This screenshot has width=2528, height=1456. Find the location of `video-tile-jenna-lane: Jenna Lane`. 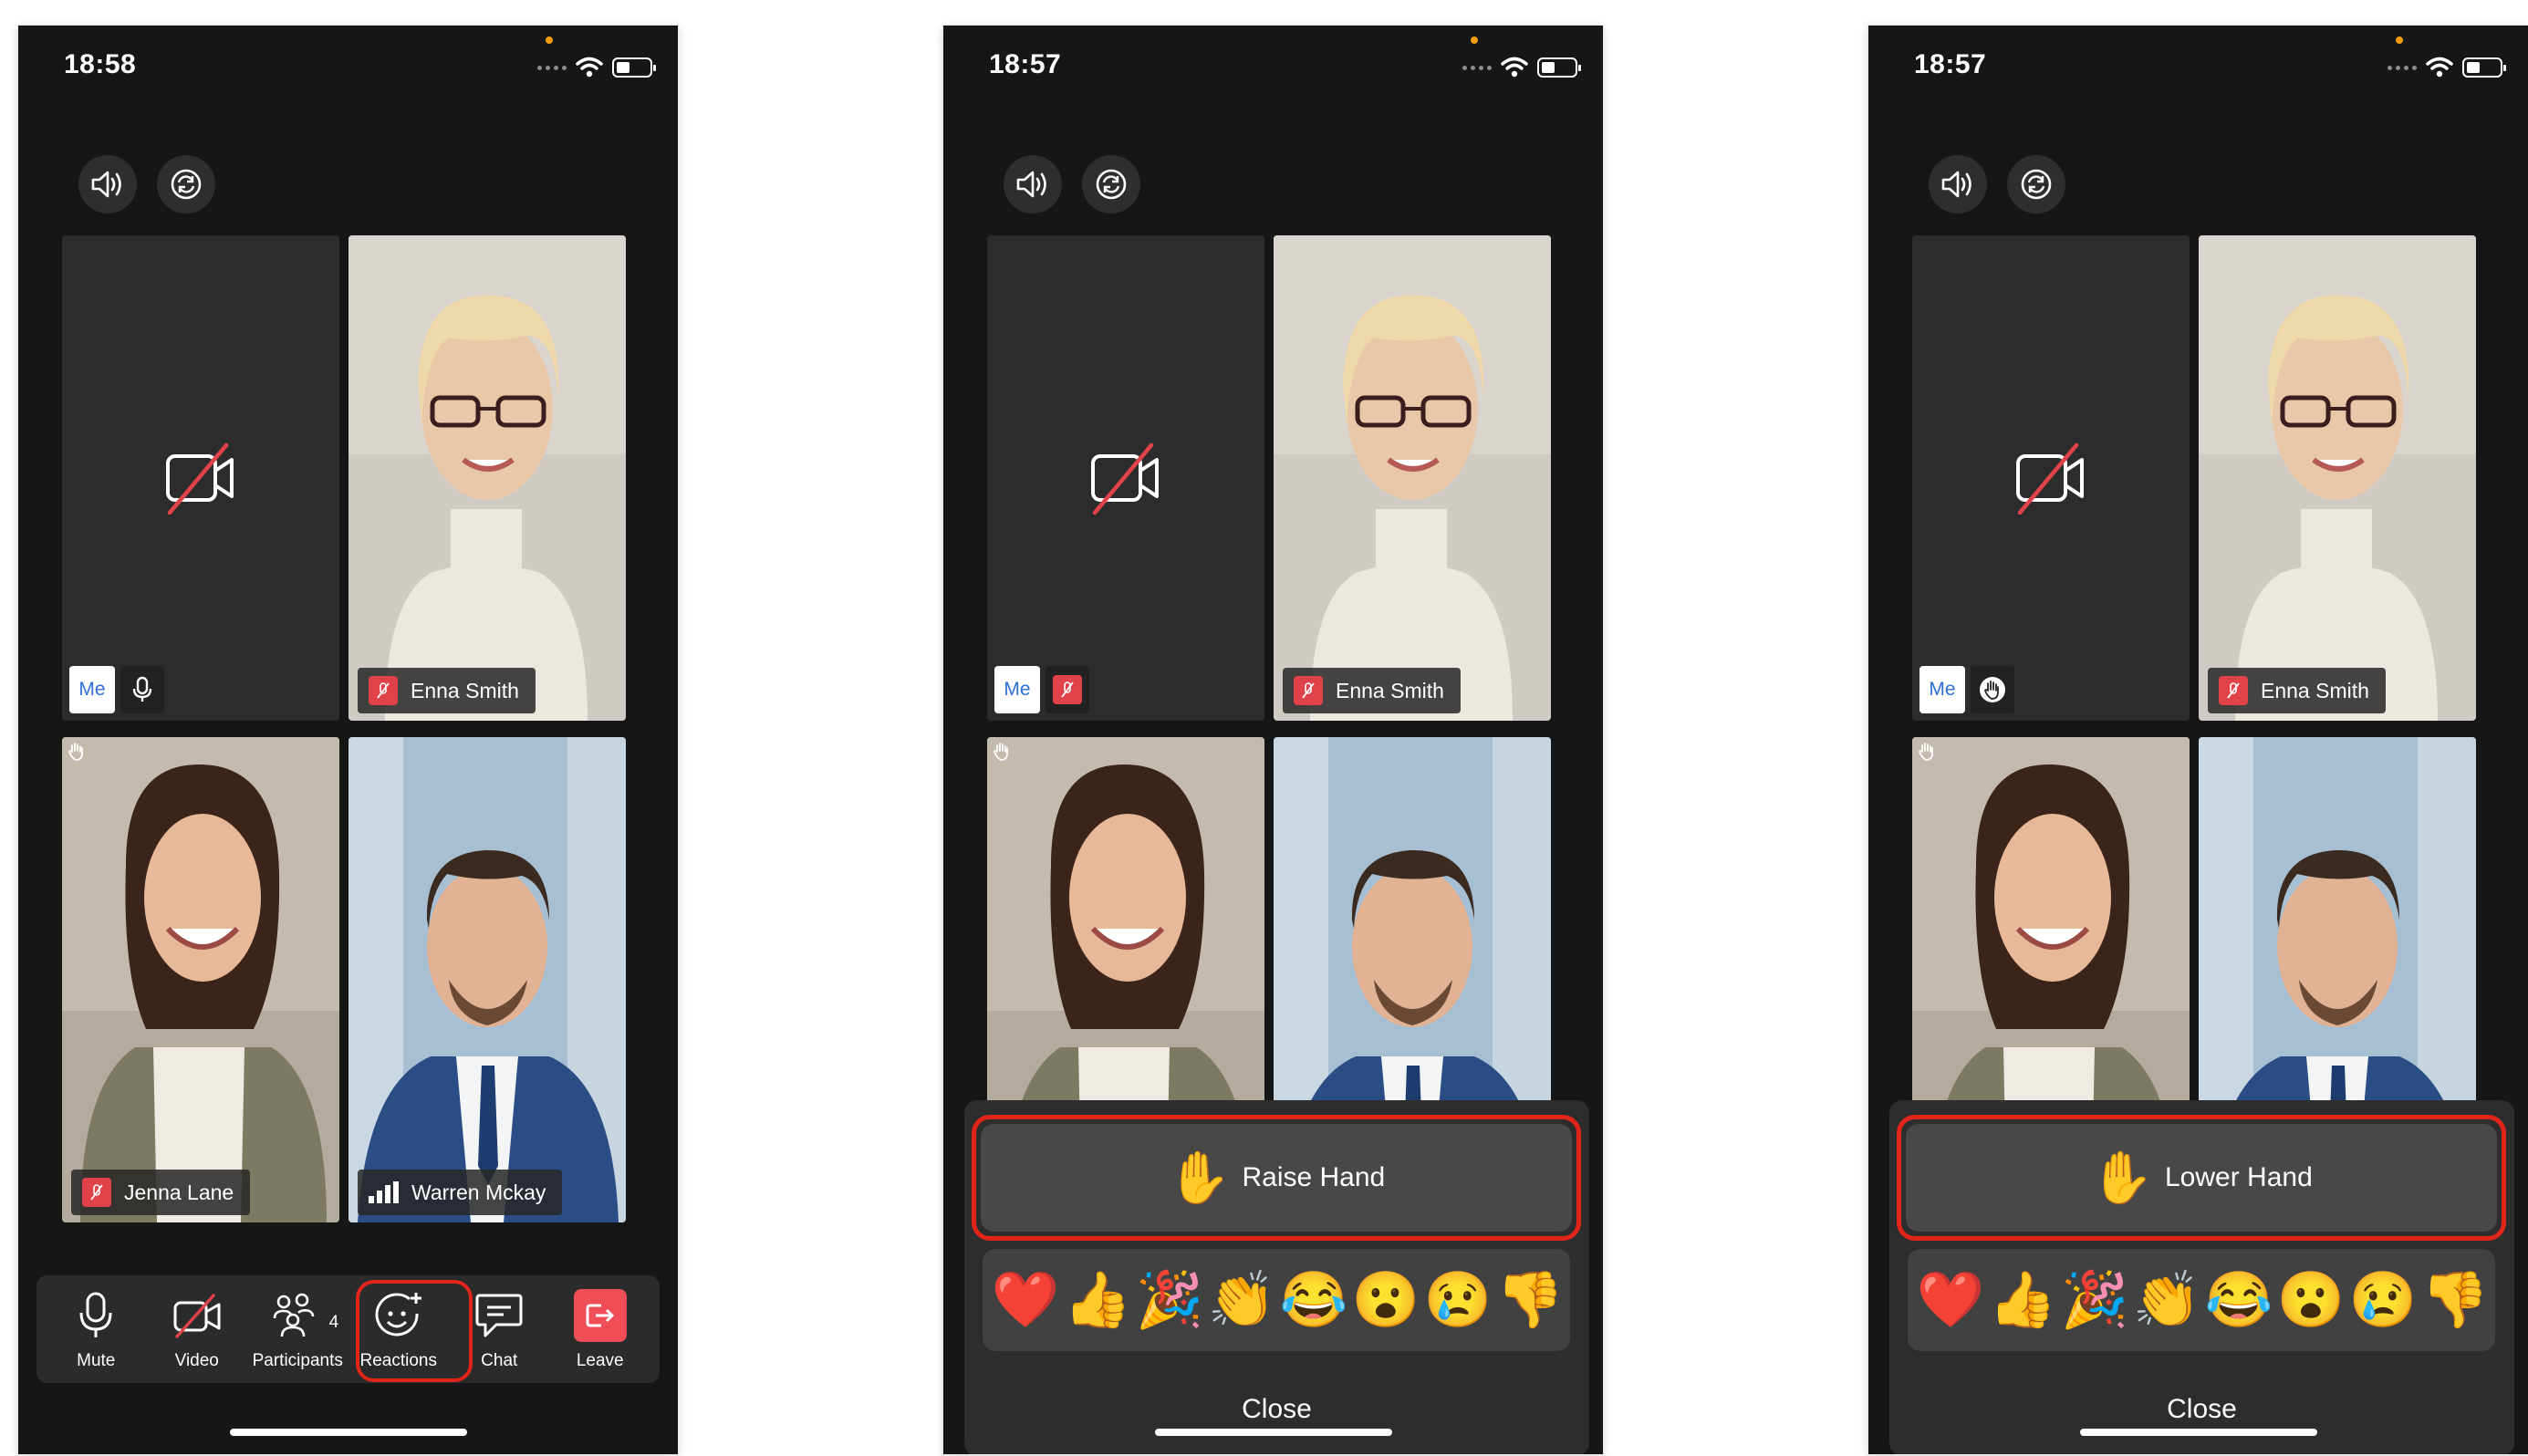

video-tile-jenna-lane: Jenna Lane is located at coordinates (200, 979).